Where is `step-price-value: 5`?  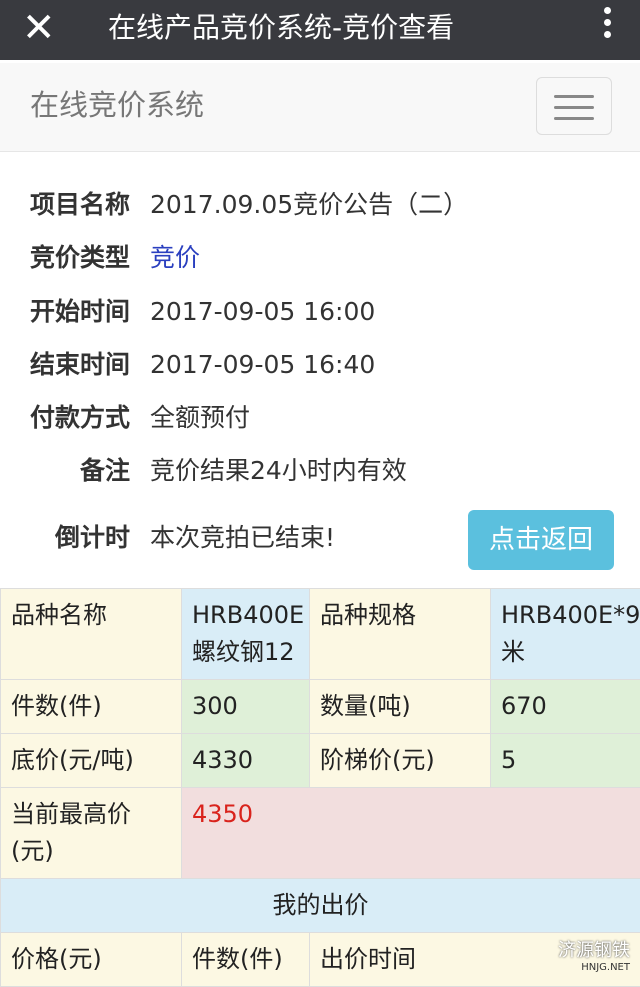
step-price-value: 5 is located at coordinates (565, 761).